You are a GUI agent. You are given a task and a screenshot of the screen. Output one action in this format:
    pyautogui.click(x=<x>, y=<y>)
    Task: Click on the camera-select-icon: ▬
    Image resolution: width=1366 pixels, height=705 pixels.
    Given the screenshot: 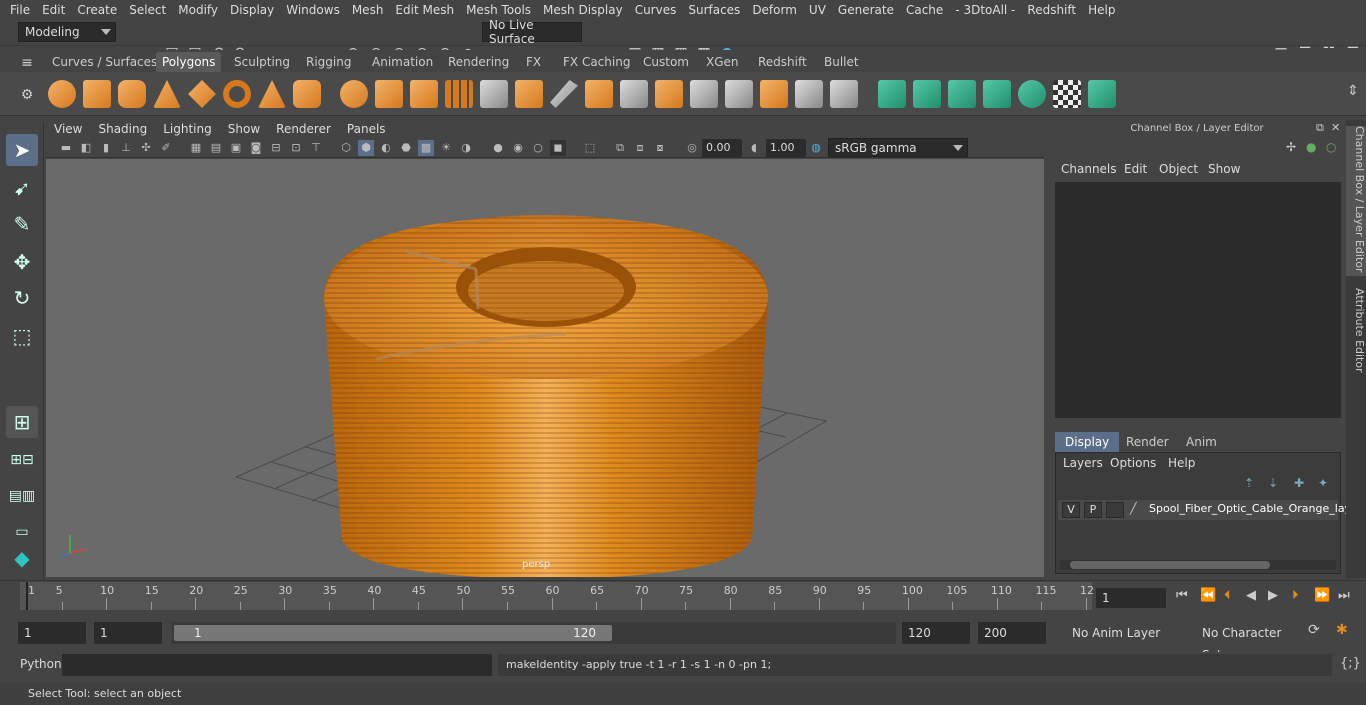 What is the action you would take?
    pyautogui.click(x=66, y=148)
    